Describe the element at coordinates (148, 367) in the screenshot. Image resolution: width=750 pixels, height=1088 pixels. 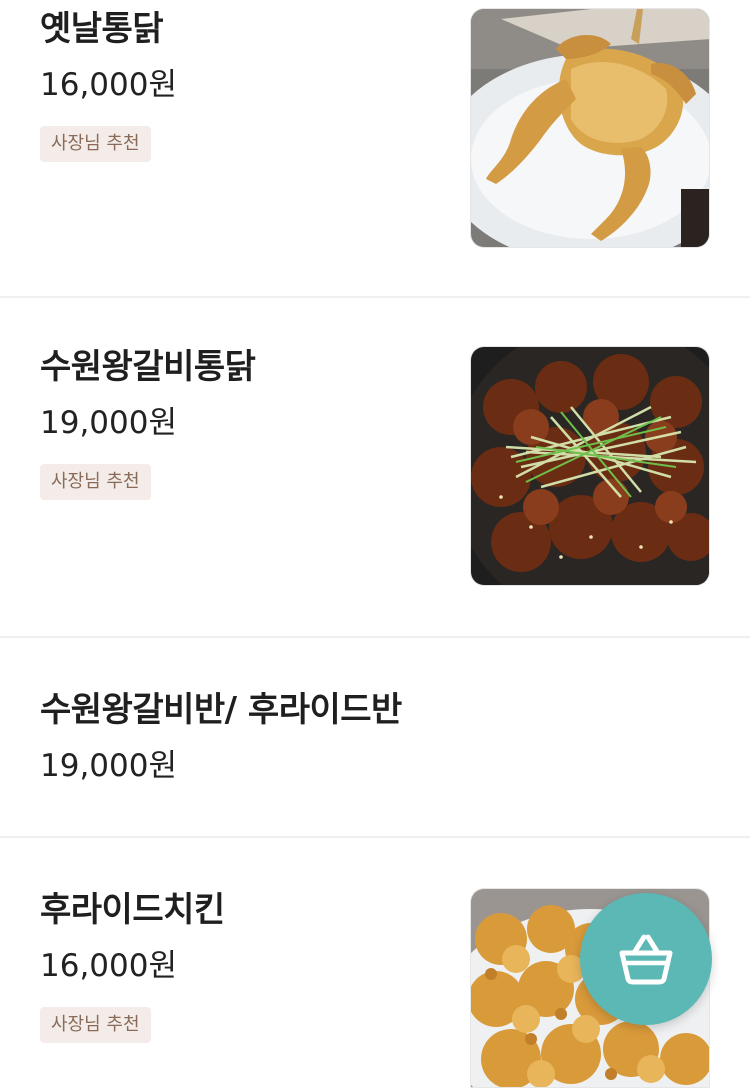
I see `menu-item-name: 수원왕갈비통닭` at that location.